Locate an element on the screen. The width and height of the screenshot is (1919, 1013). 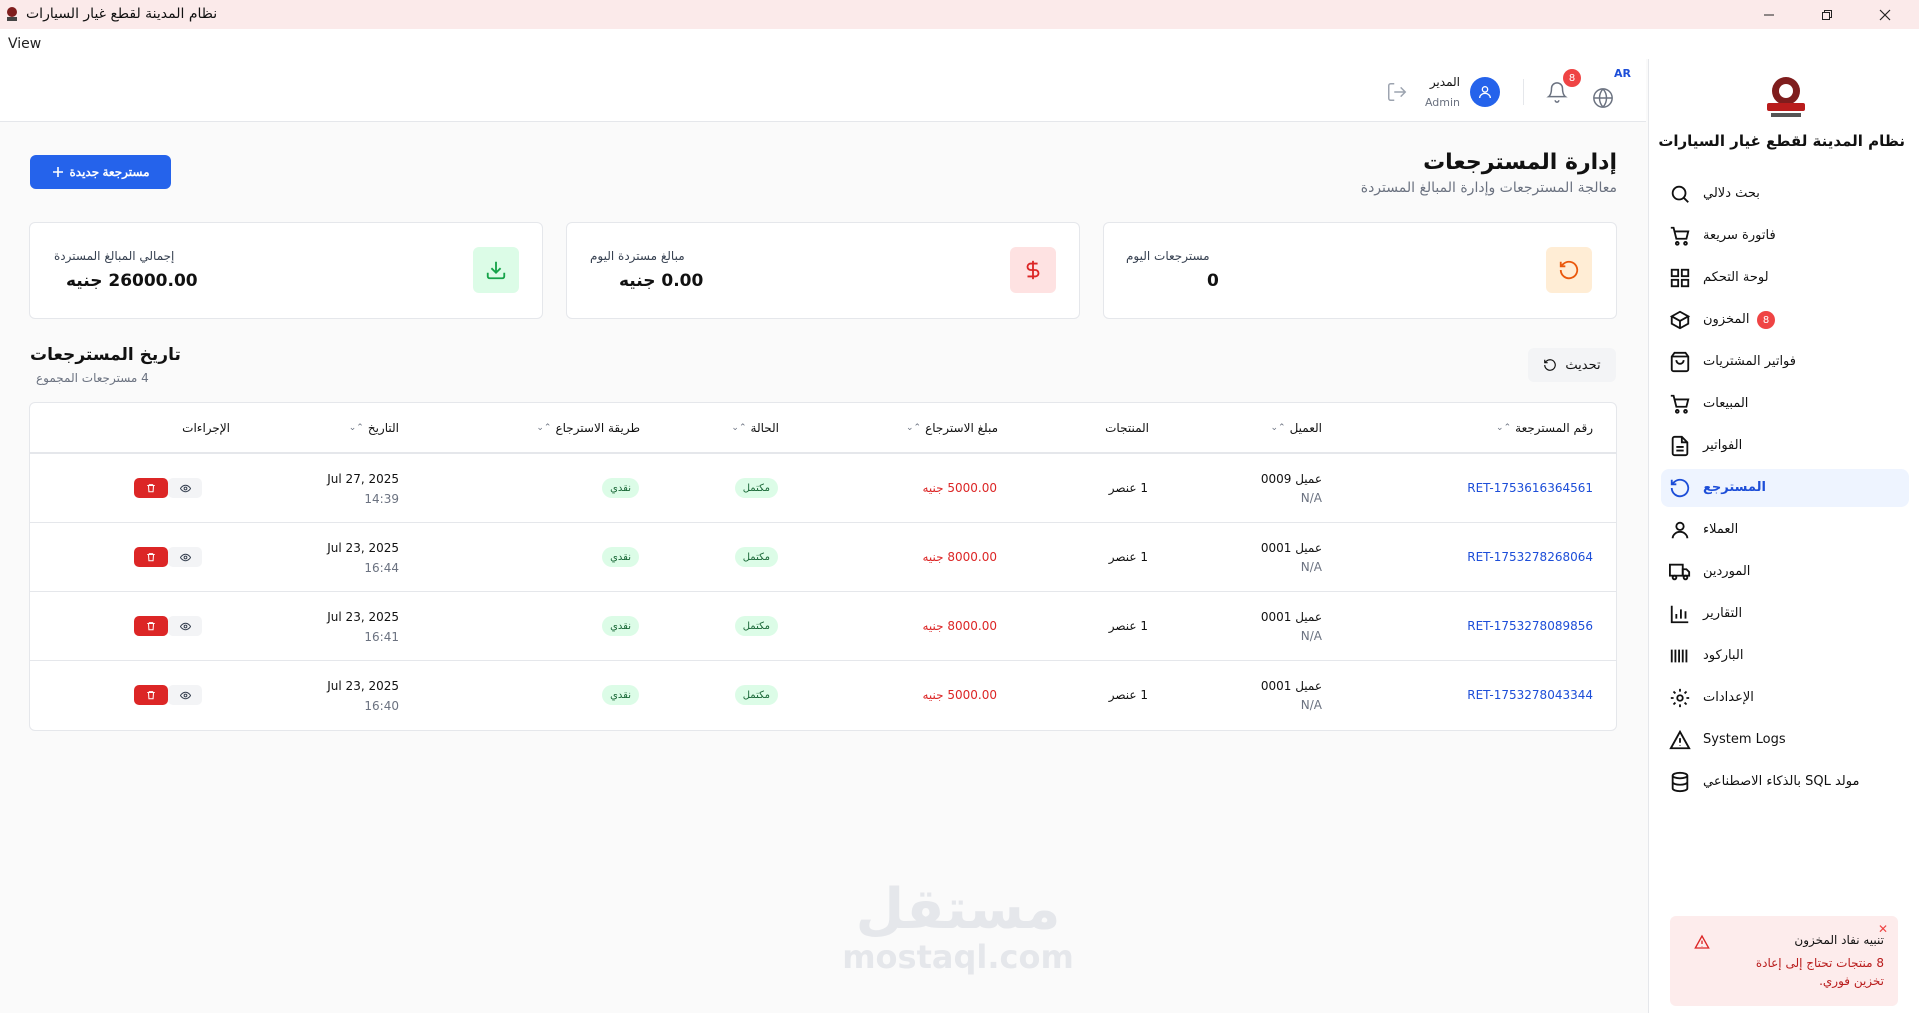
user-icon is located at coordinates (1485, 92).